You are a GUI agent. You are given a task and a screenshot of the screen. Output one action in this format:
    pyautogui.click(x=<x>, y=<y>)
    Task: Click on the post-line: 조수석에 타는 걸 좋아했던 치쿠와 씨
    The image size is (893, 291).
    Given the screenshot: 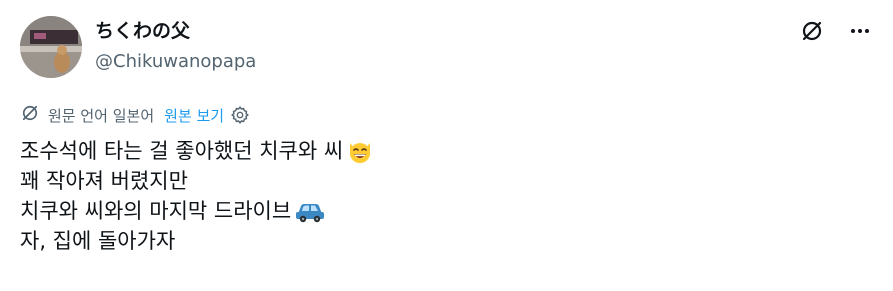 What is the action you would take?
    pyautogui.click(x=197, y=151)
    